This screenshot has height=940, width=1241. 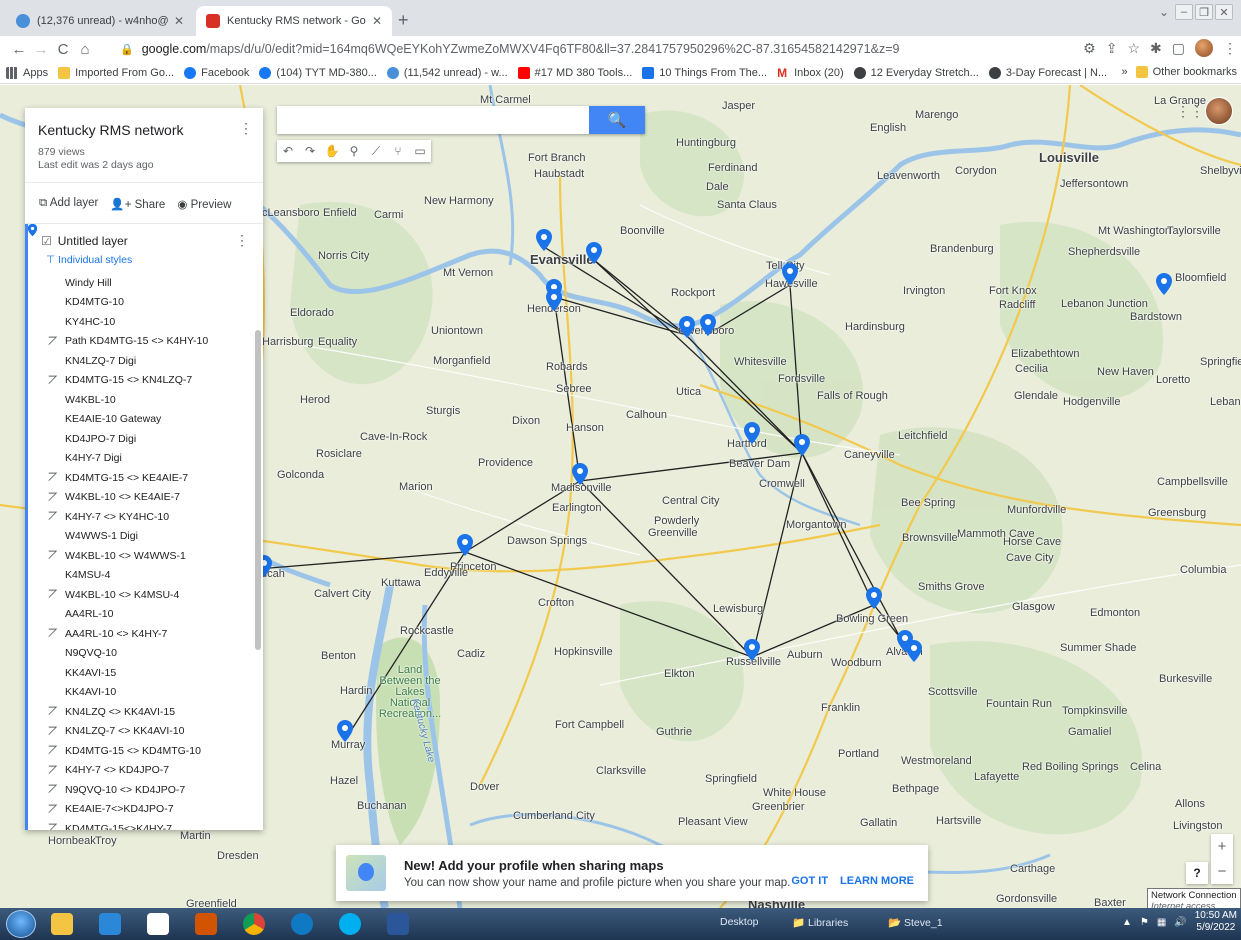 What do you see at coordinates (150, 824) in the screenshot?
I see `feature-path-item: ⦢ KD4MTG-15<>K4HY-7` at bounding box center [150, 824].